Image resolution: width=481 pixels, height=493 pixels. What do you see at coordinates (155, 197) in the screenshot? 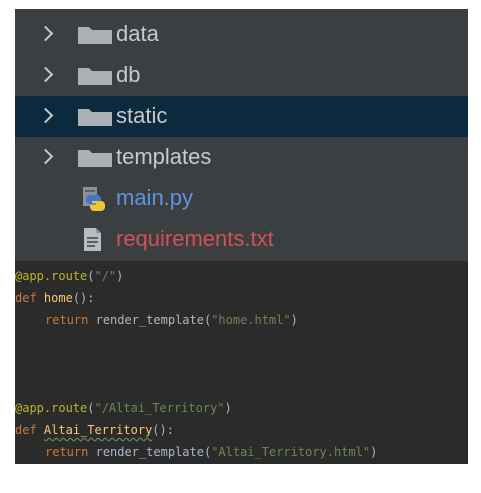
I see `tree-item-label: main.py` at bounding box center [155, 197].